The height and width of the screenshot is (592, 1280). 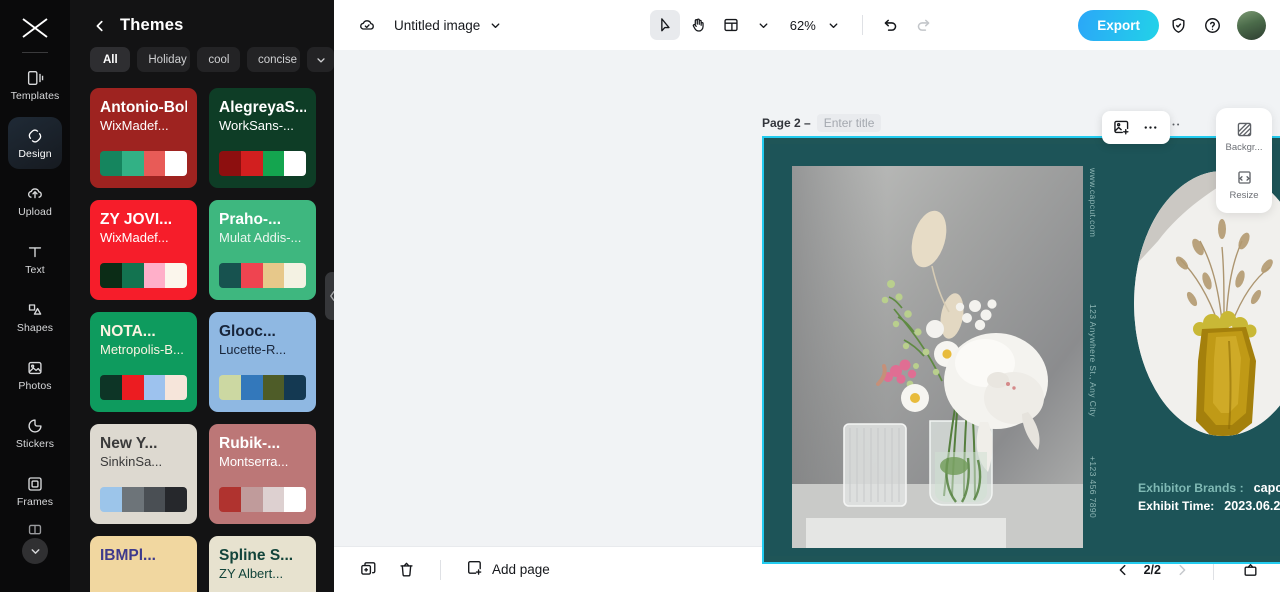 What do you see at coordinates (35, 317) in the screenshot?
I see `sidebar-item-shapes: Shapes` at bounding box center [35, 317].